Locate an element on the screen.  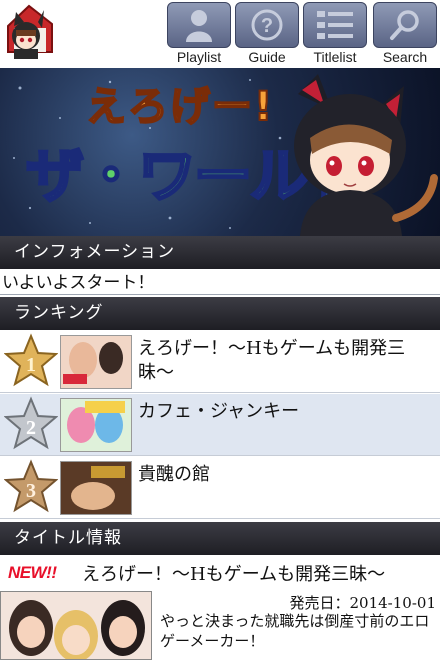
title-headline-row: NEW!! えろげー！〜Hもゲームも開発三昧〜 is located at coordinates (220, 573).